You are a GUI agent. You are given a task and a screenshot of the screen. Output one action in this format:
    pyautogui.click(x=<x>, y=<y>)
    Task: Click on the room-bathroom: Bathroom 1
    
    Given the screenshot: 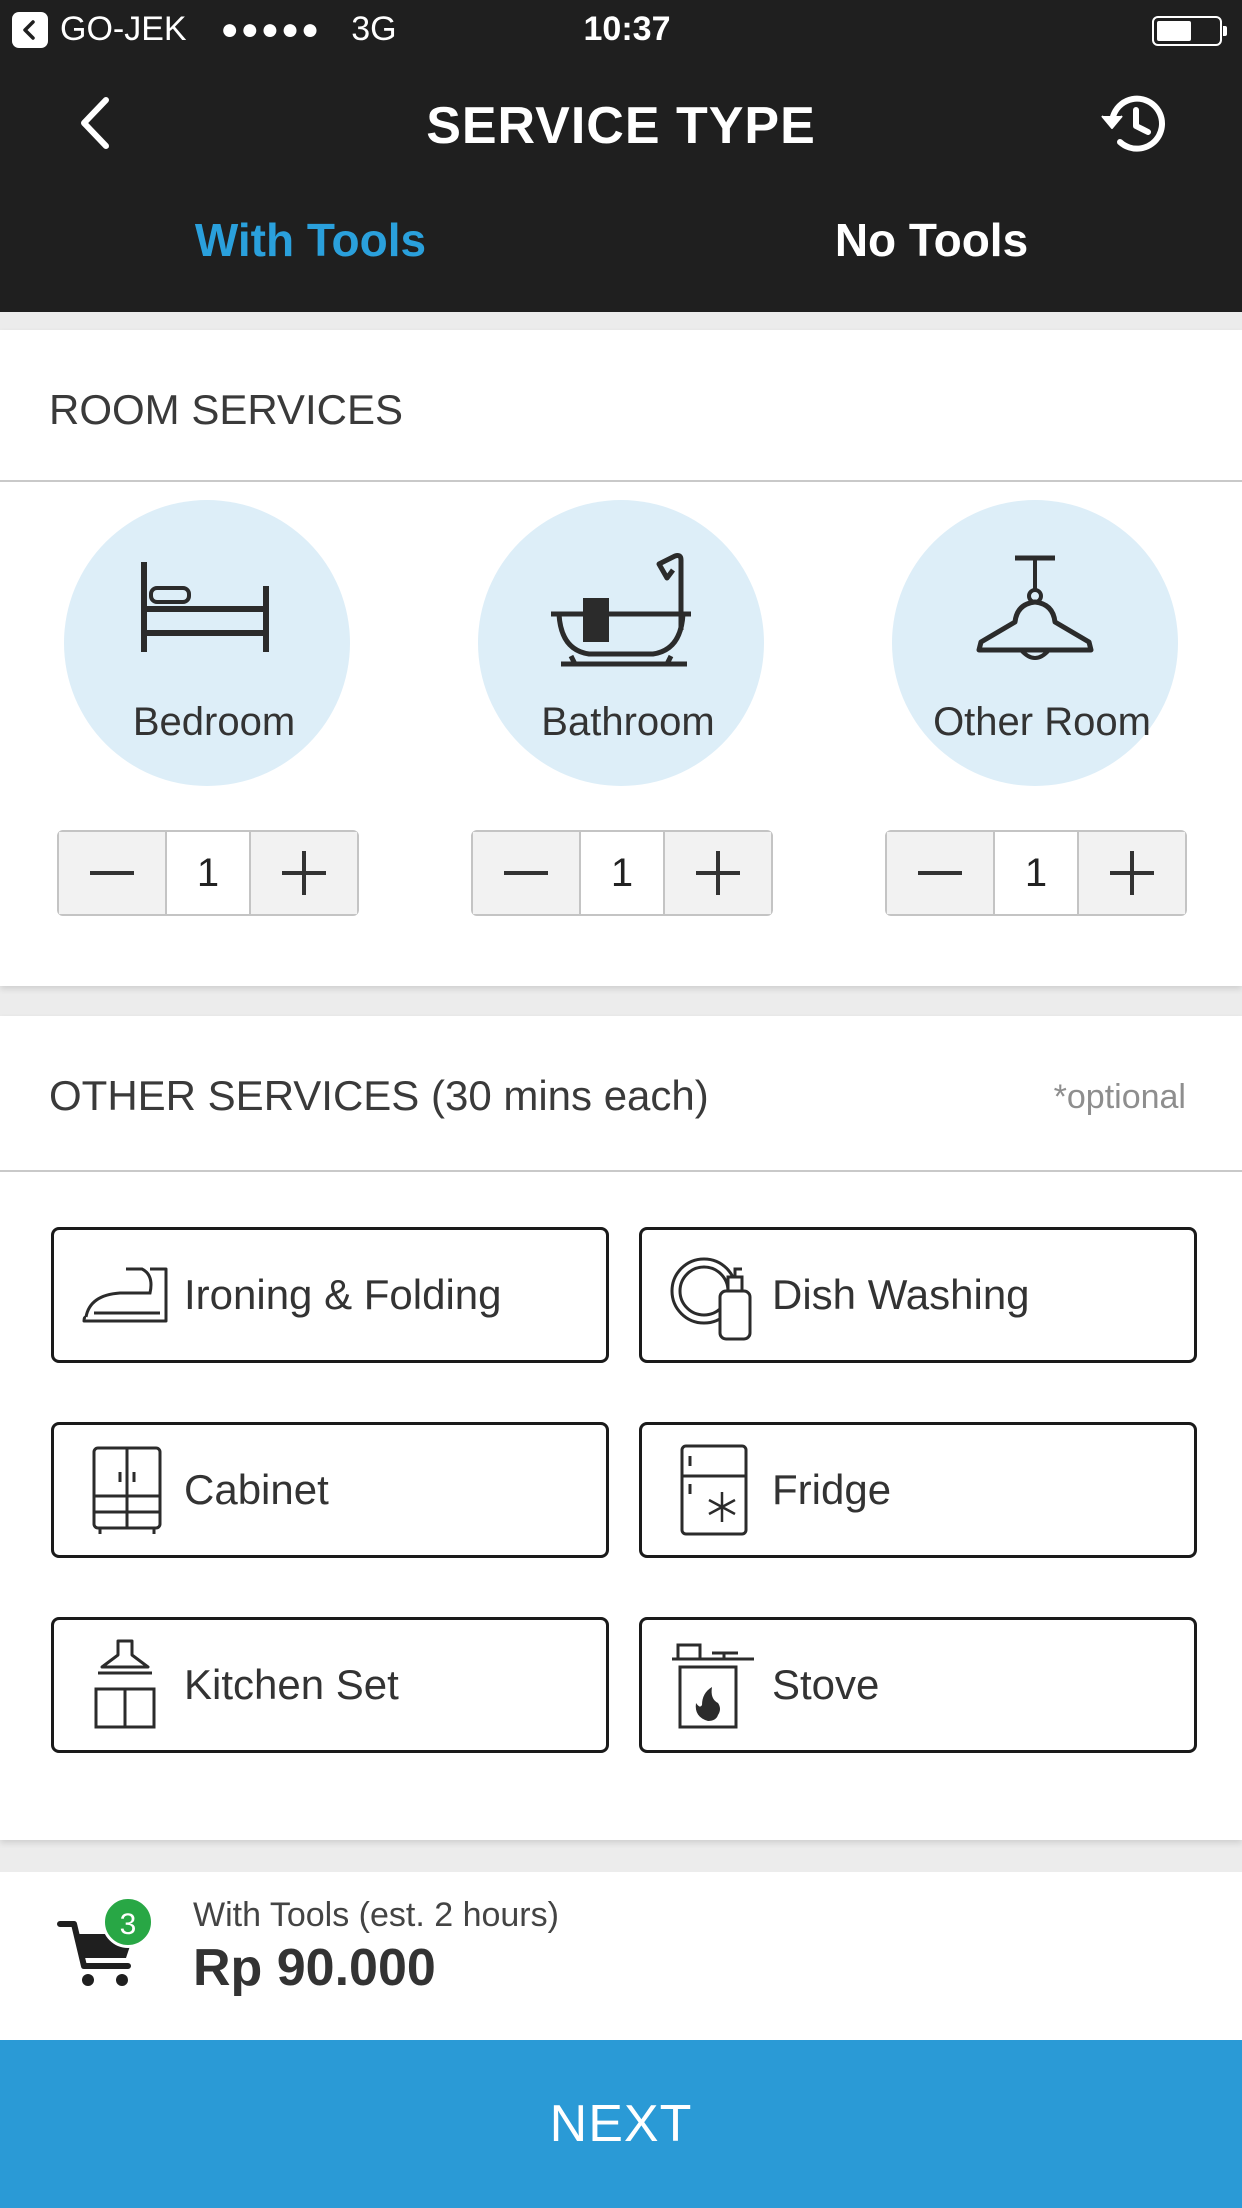 What is the action you would take?
    pyautogui.click(x=622, y=708)
    